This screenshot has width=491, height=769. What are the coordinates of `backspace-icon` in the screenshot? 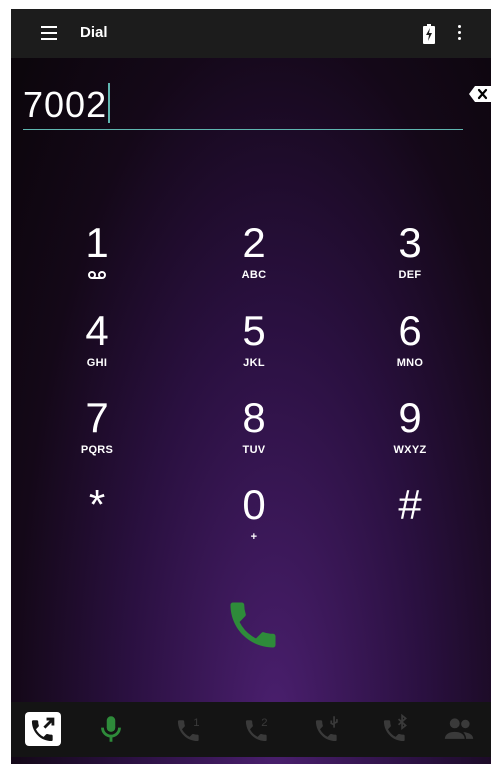 It's located at (480, 94).